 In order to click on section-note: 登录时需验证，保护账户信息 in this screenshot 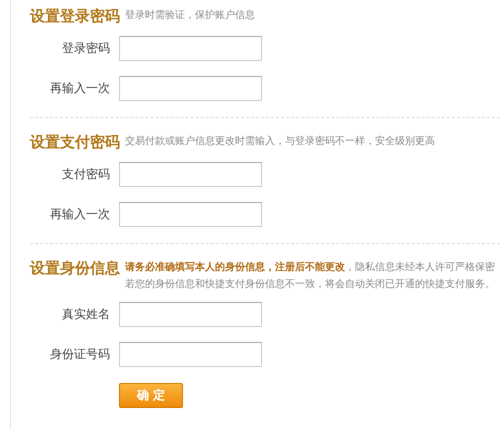, I will do `click(190, 16)`.